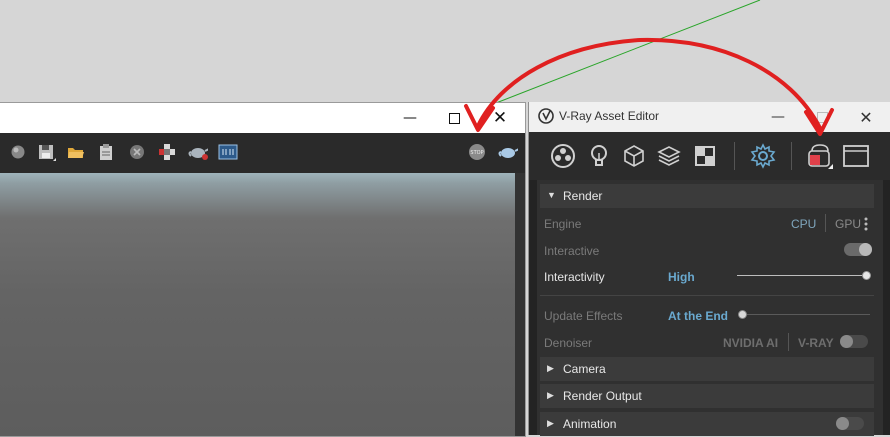 The image size is (890, 437). Describe the element at coordinates (649, 86) in the screenshot. I see `annotation-arrow` at that location.